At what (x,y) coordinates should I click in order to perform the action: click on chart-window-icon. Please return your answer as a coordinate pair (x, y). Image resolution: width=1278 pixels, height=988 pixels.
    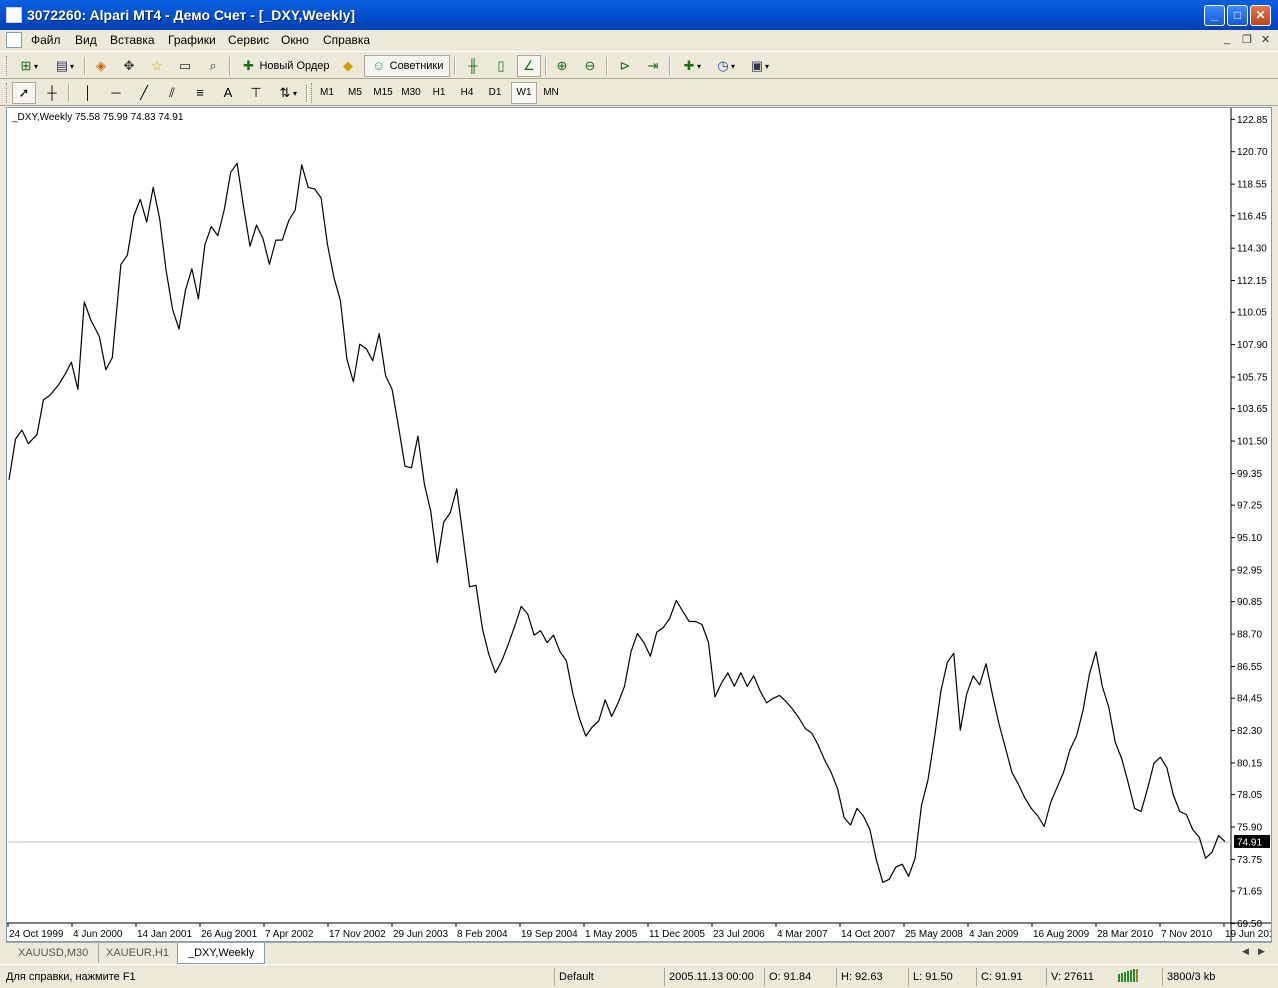
    Looking at the image, I should click on (14, 40).